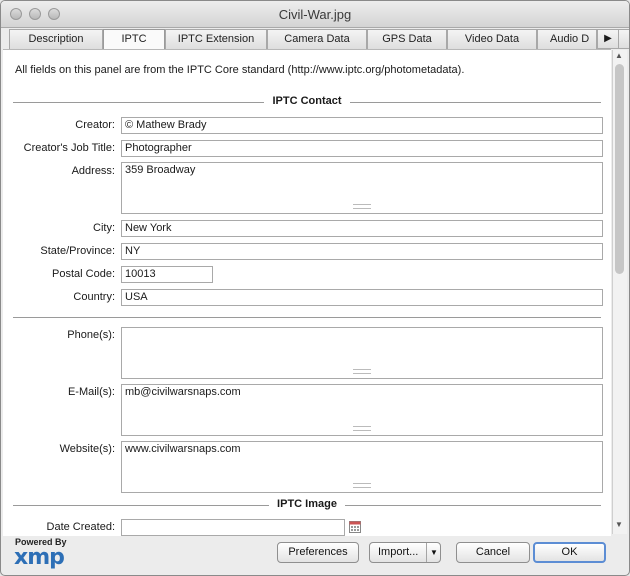 Image resolution: width=630 pixels, height=576 pixels. I want to click on title-bar: Civil-War.jpg, so click(315, 14).